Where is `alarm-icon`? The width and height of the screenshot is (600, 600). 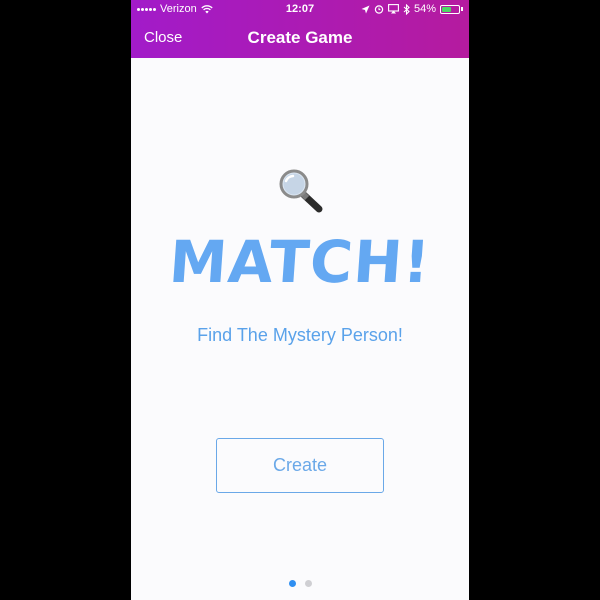 alarm-icon is located at coordinates (379, 9).